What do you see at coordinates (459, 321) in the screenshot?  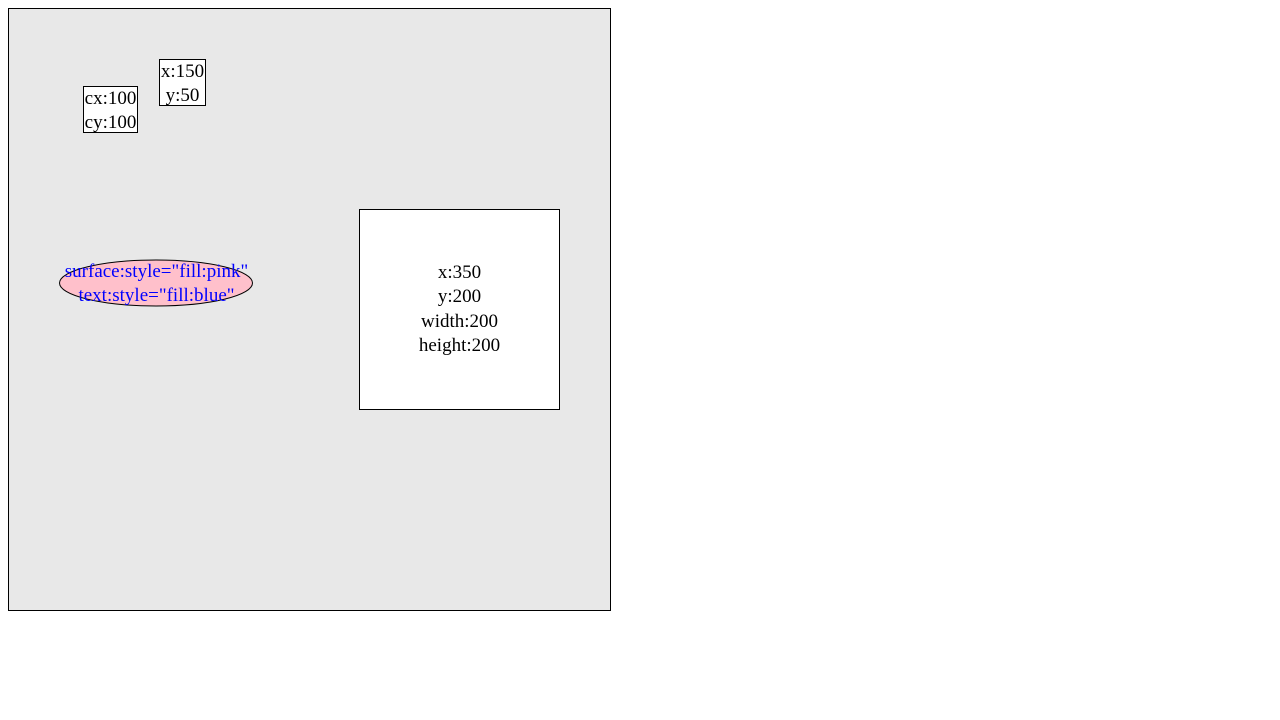 I see `rect-width-text: width:200` at bounding box center [459, 321].